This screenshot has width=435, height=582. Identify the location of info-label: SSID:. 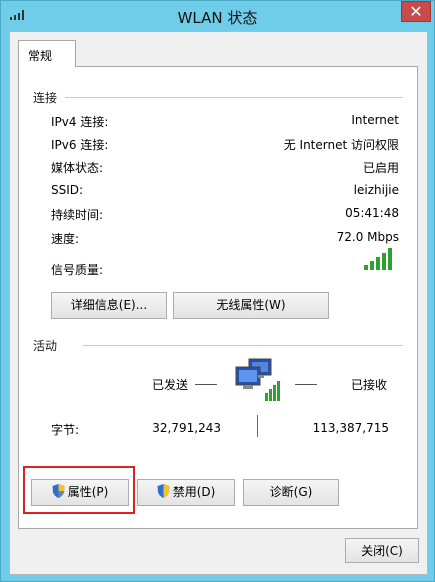
(67, 190).